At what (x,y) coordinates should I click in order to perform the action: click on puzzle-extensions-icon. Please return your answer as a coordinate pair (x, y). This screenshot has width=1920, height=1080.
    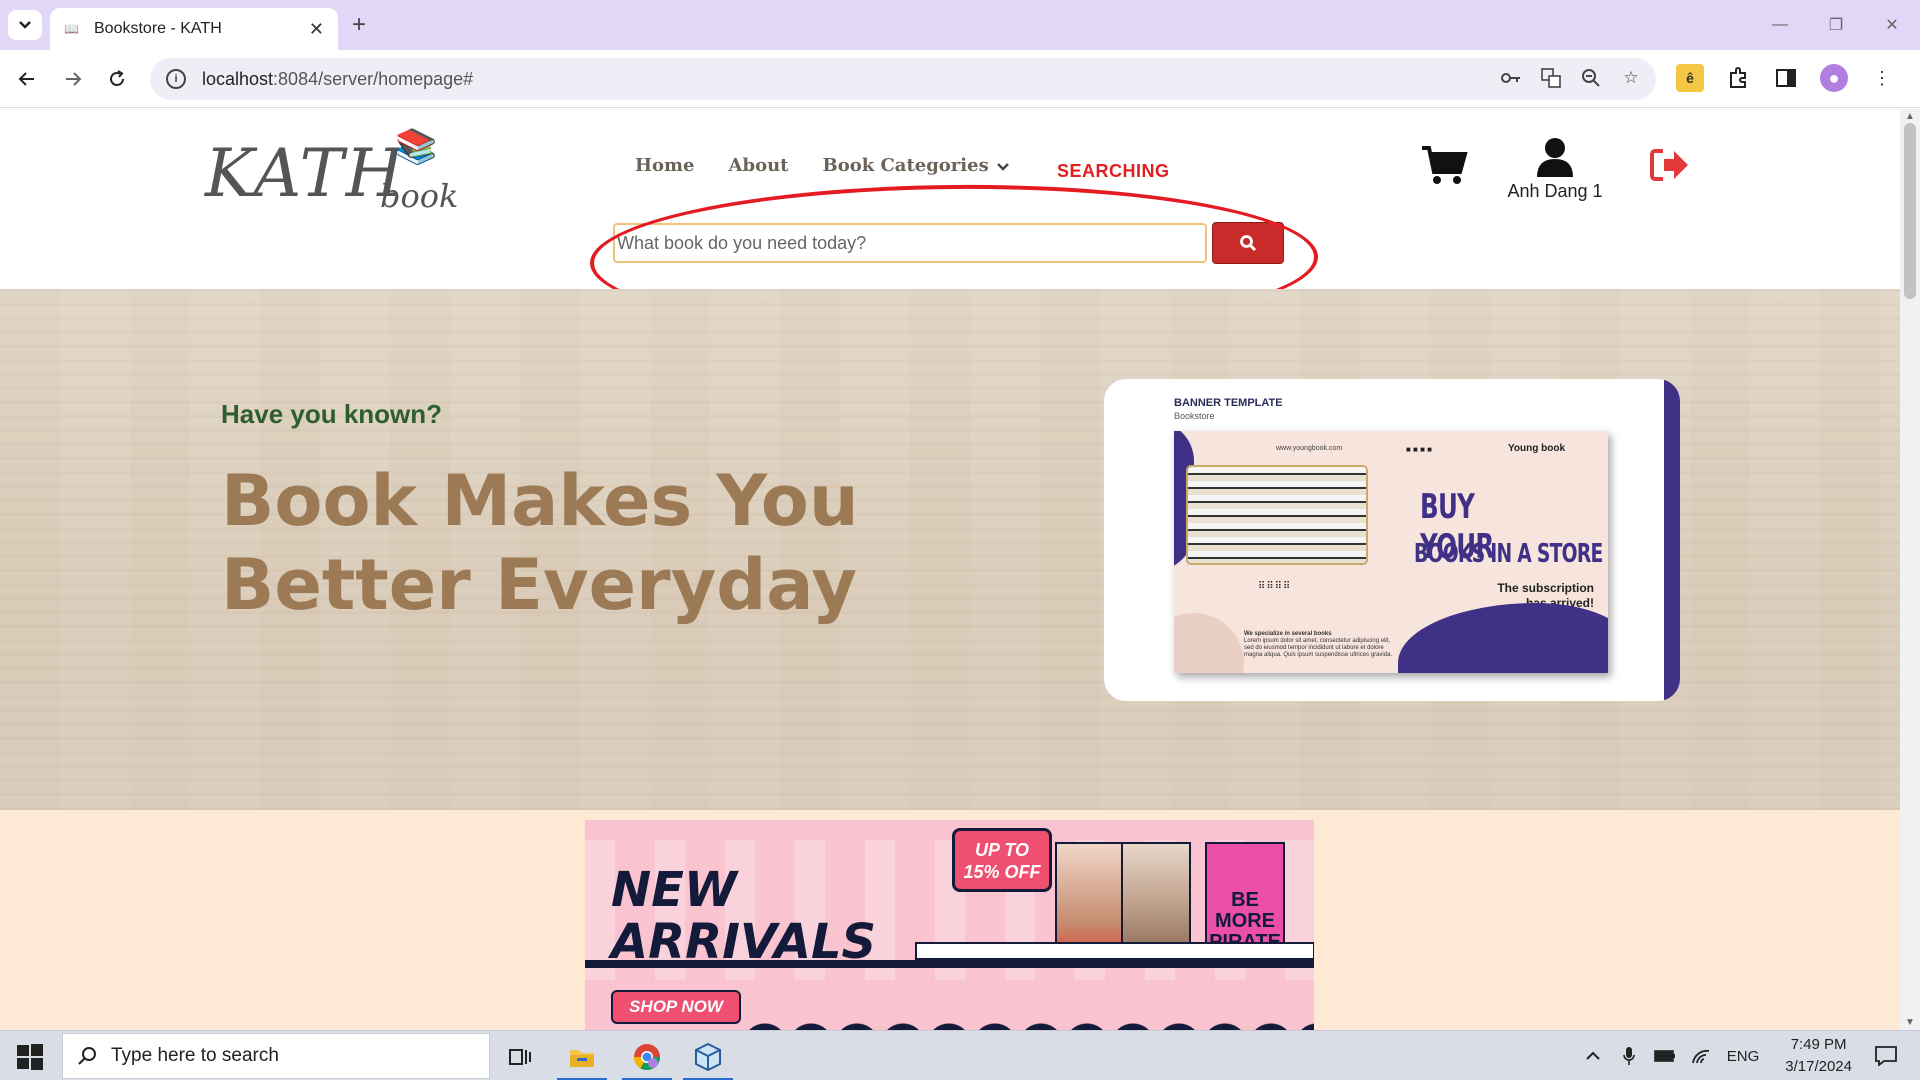
    Looking at the image, I should click on (1738, 78).